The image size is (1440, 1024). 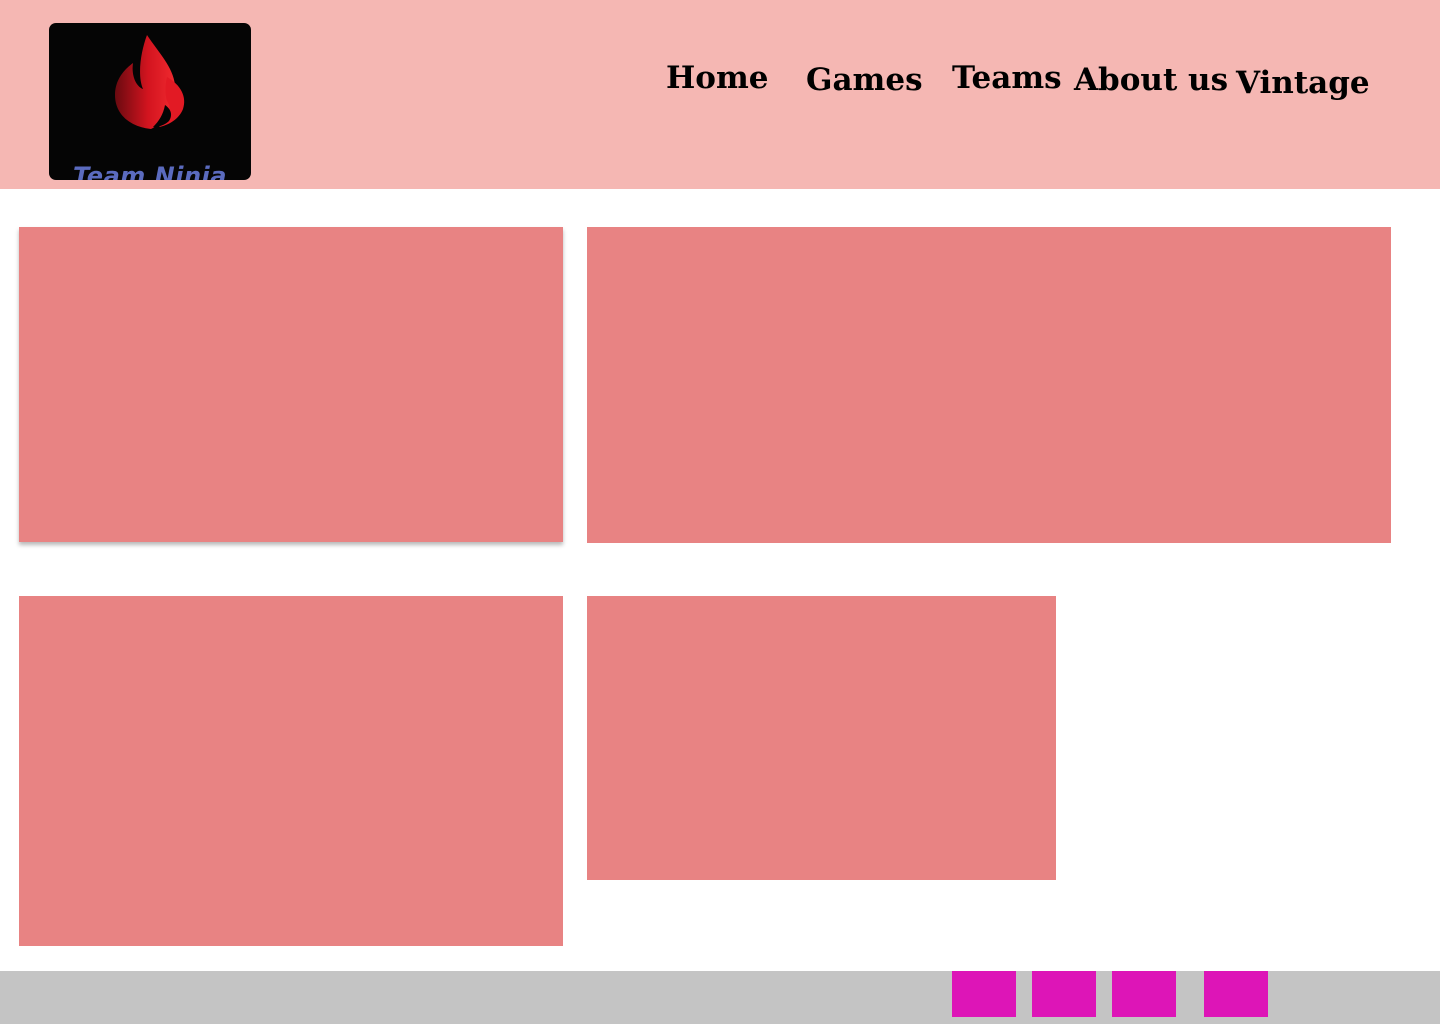 I want to click on flame-icon, so click(x=150, y=82).